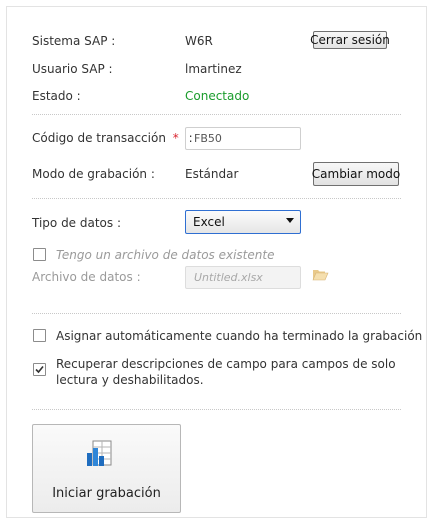 This screenshot has height=521, width=433. What do you see at coordinates (209, 222) in the screenshot?
I see `data-type-selected: Excel` at bounding box center [209, 222].